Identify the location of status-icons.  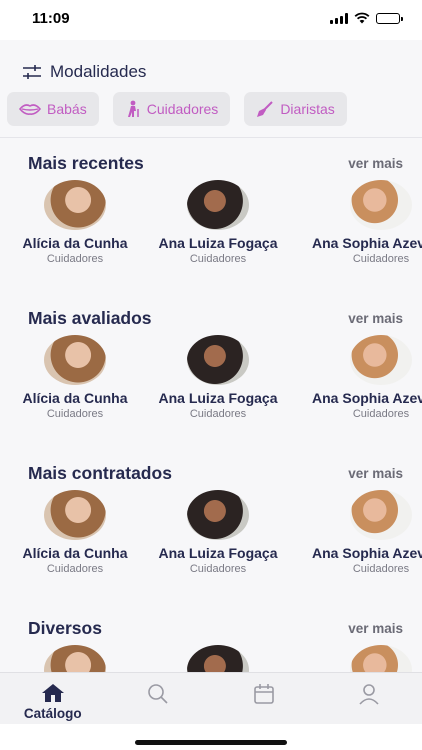
(366, 18).